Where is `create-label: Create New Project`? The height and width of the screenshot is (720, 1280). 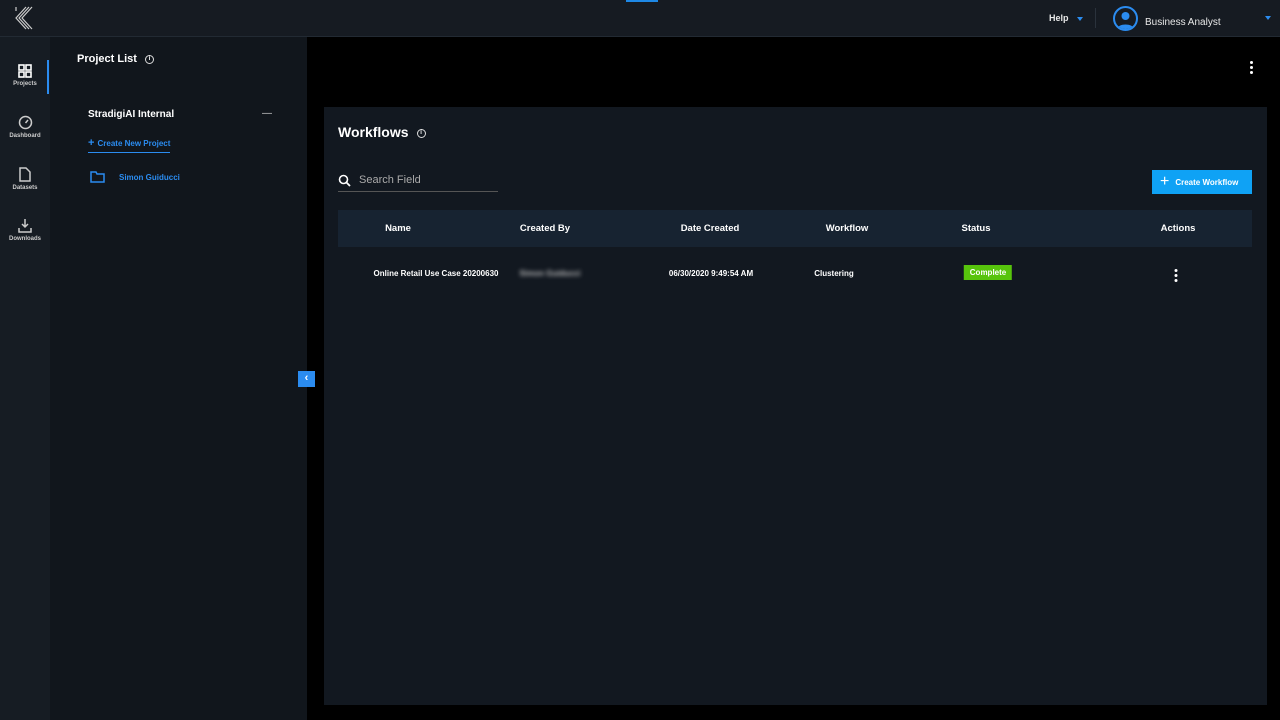
create-label: Create New Project is located at coordinates (134, 143).